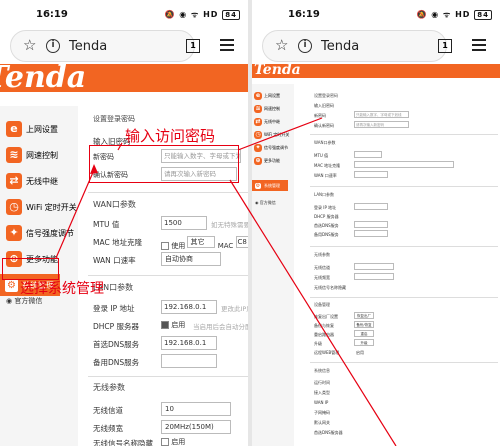 This screenshot has height=446, width=500. What do you see at coordinates (265, 203) in the screenshot?
I see `sidebar-footer-wechat: ◉ 官方微信` at bounding box center [265, 203].